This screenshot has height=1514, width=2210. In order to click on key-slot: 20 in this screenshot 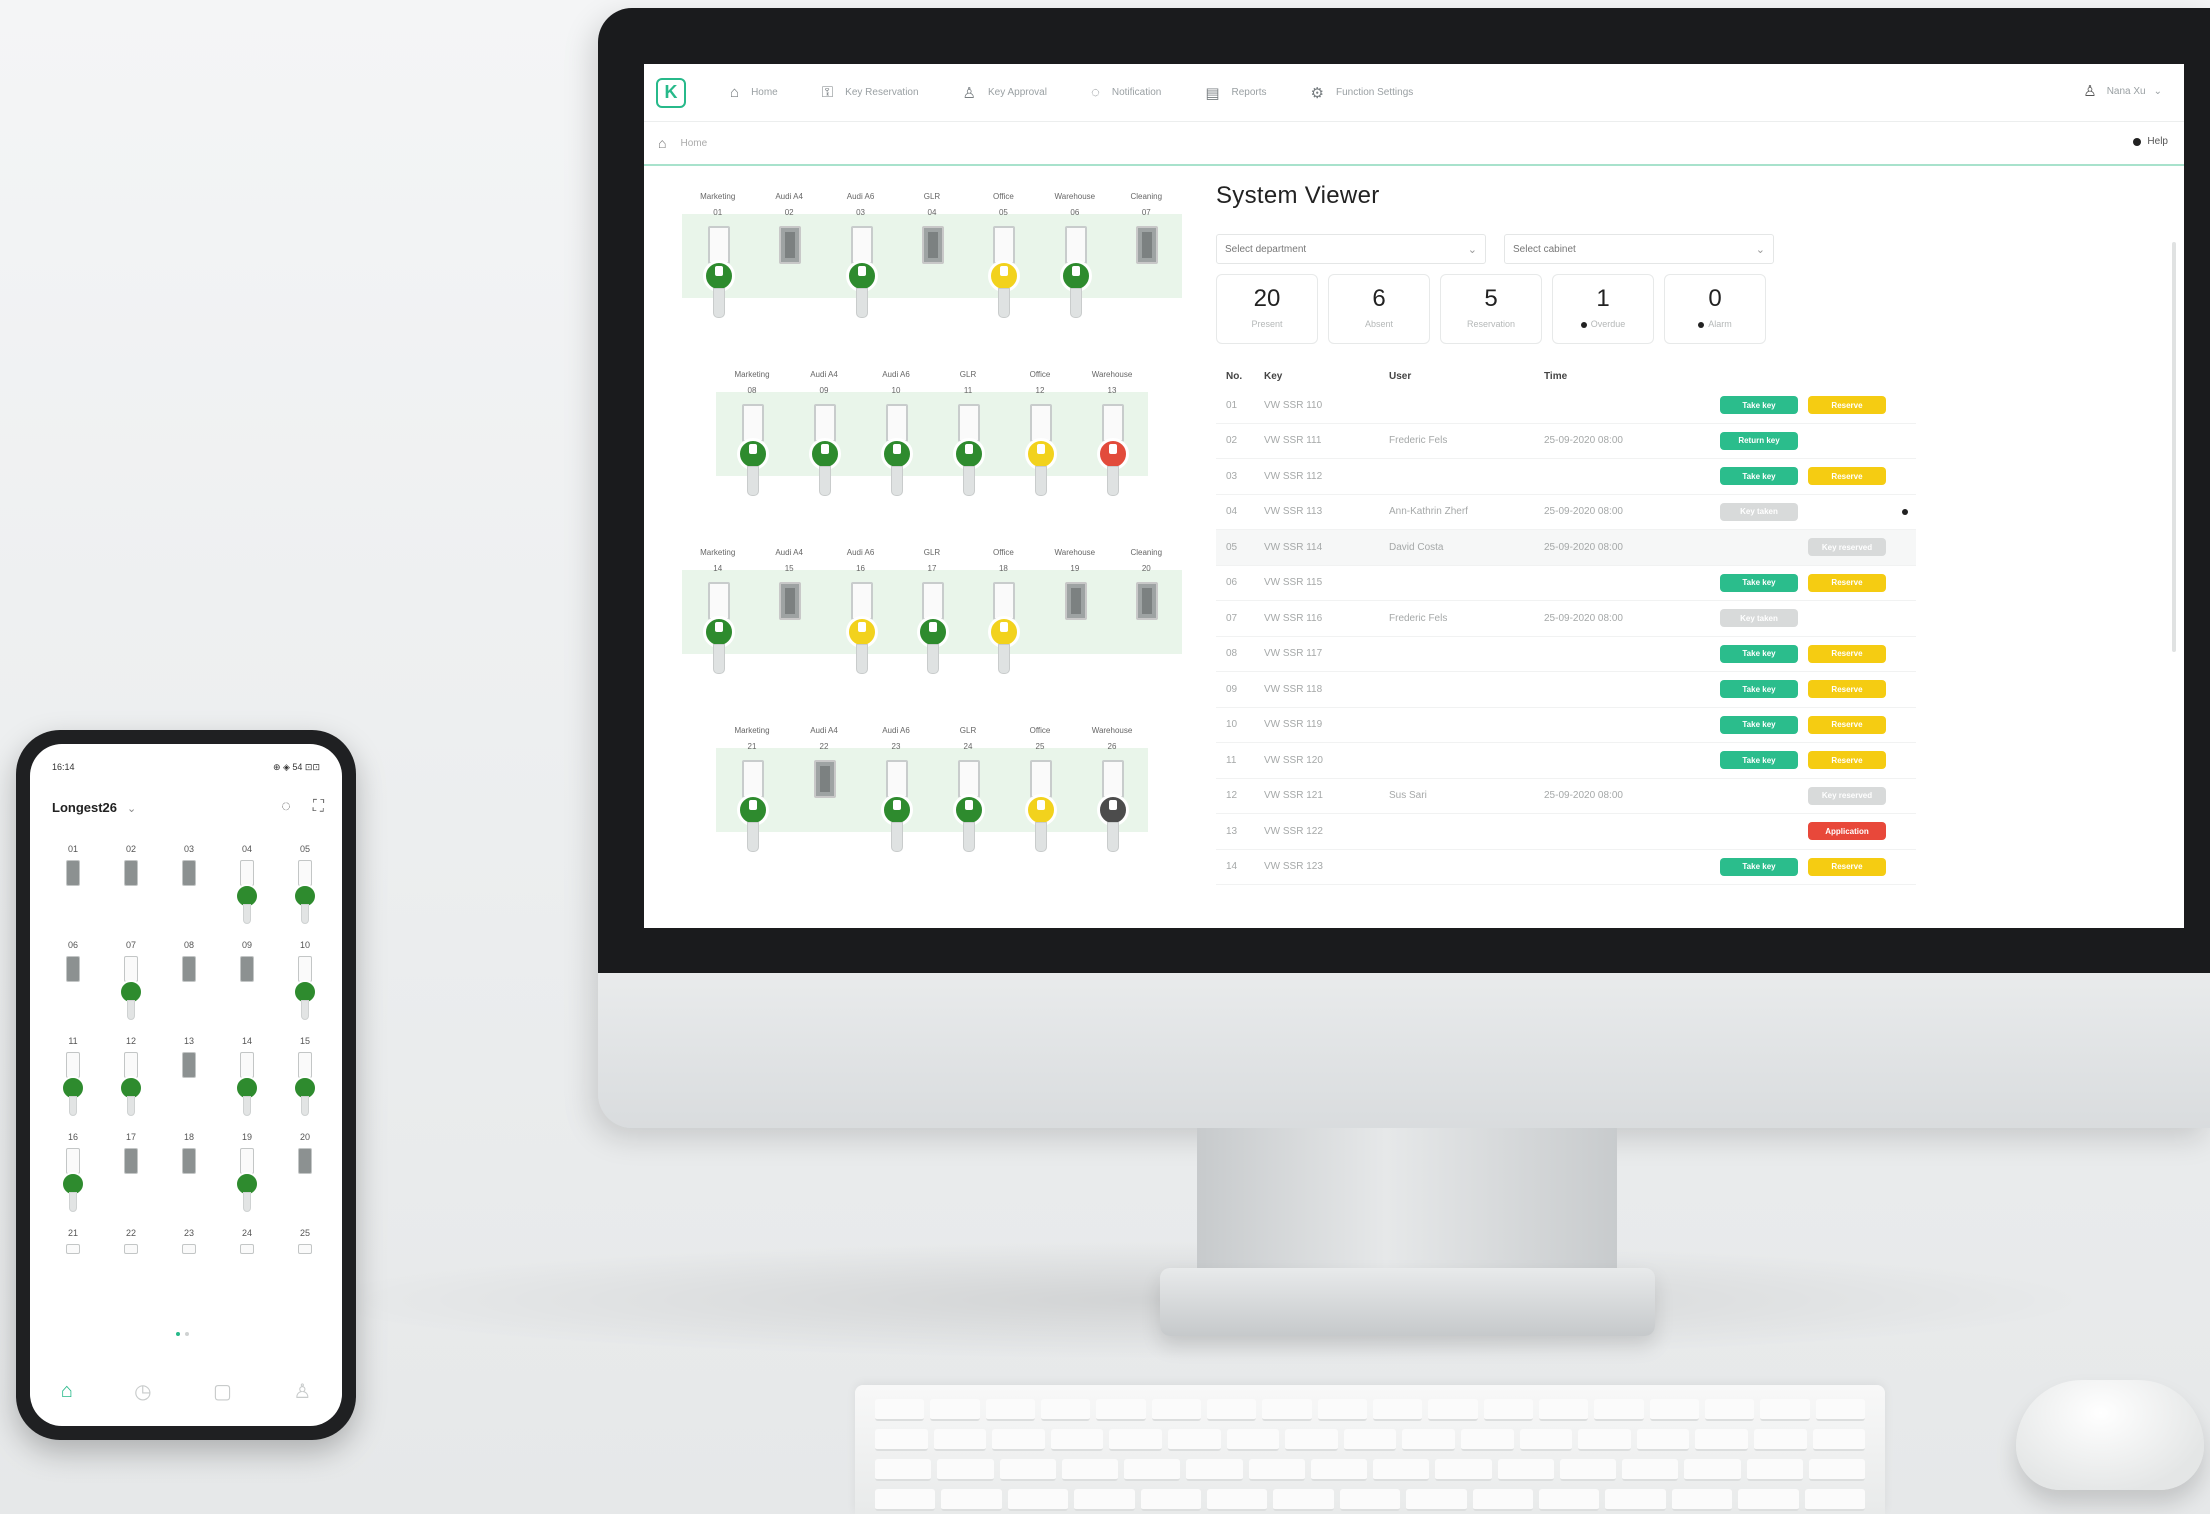, I will do `click(1146, 592)`.